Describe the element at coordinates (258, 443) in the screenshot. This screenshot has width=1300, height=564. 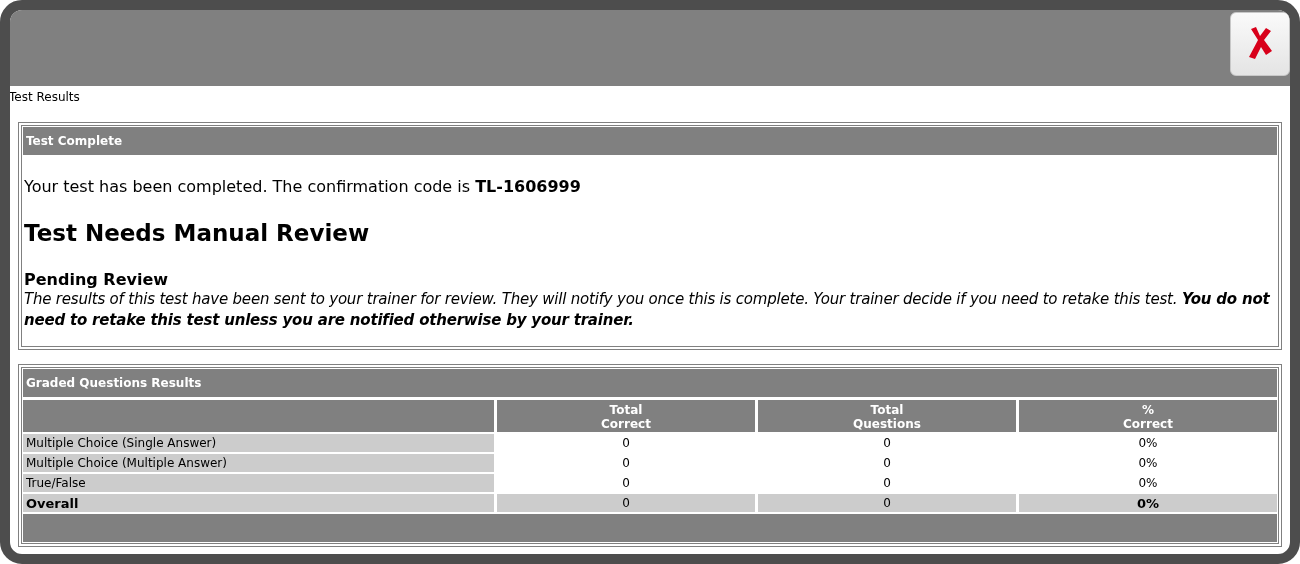
I see `row-label: Multiple Choice (Single Answer)` at that location.